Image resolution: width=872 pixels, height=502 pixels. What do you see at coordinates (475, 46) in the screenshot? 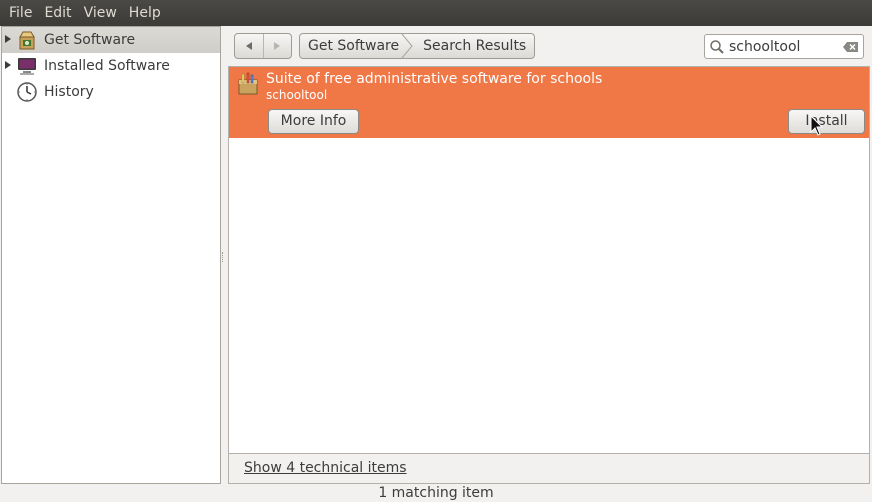
I see `breadcrumb-label: Search Results` at bounding box center [475, 46].